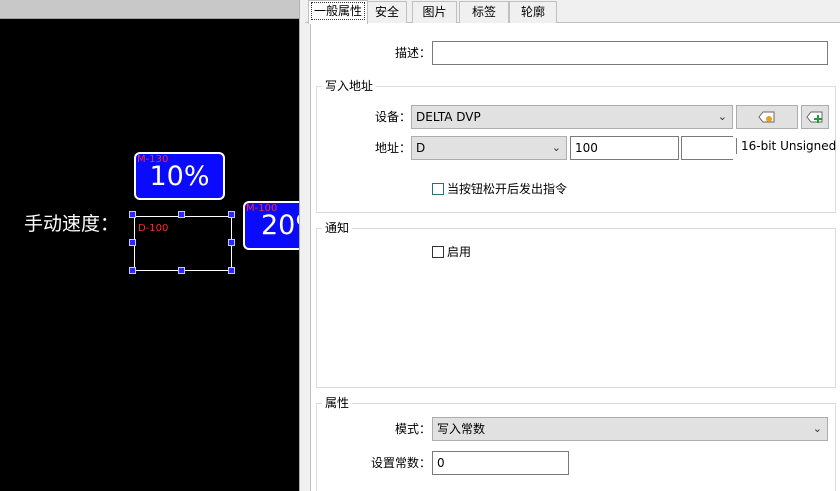  I want to click on mode-select: 写入常数 ⌄, so click(630, 429).